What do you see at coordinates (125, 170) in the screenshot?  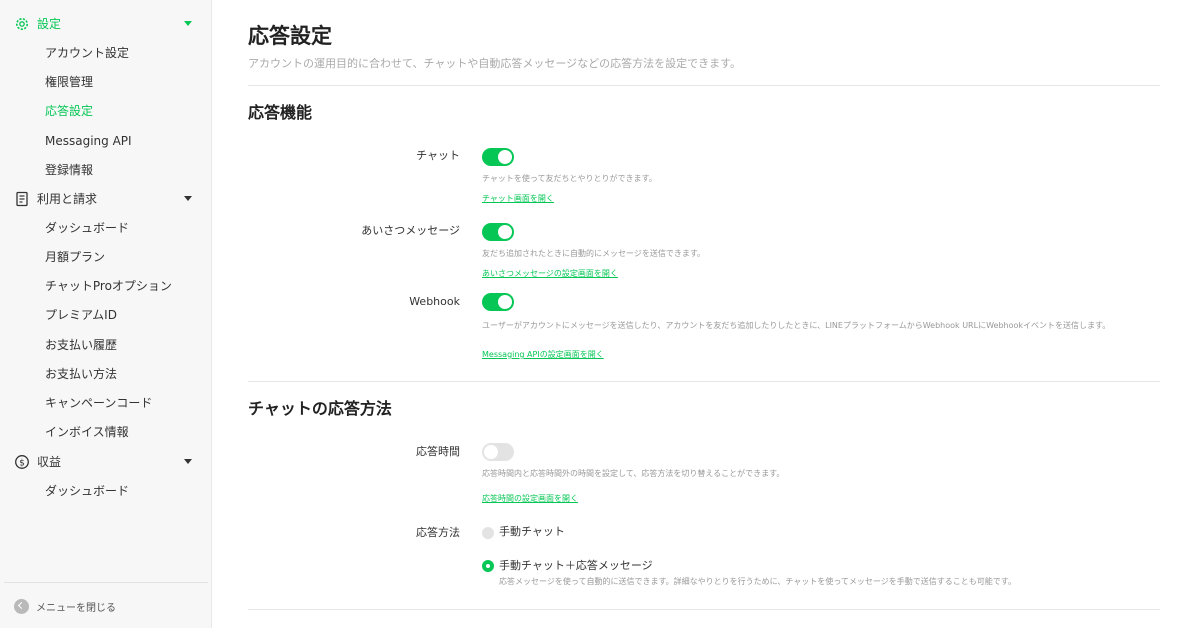 I see `sidebar-item-registration-info: 登録情報` at bounding box center [125, 170].